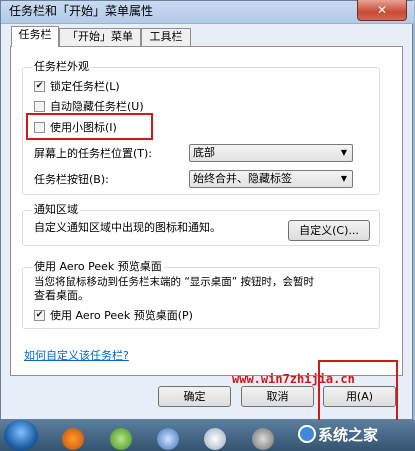  Describe the element at coordinates (121, 315) in the screenshot. I see `aero-peek-checkbox-label: 使用 Aero Peek 预览桌面(P)` at that location.